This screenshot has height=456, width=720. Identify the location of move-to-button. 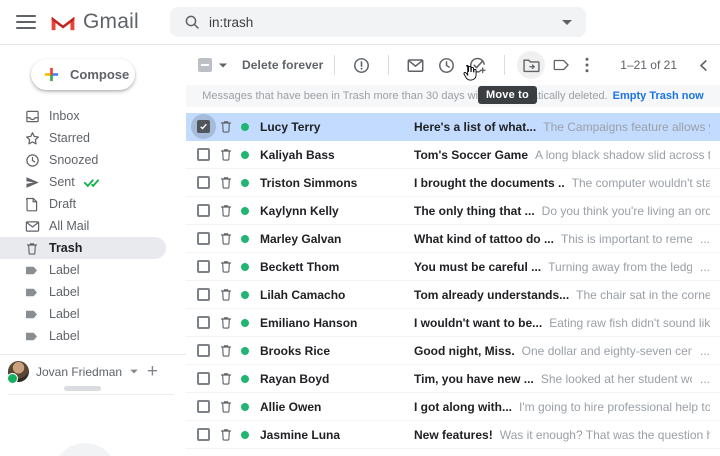
(531, 65).